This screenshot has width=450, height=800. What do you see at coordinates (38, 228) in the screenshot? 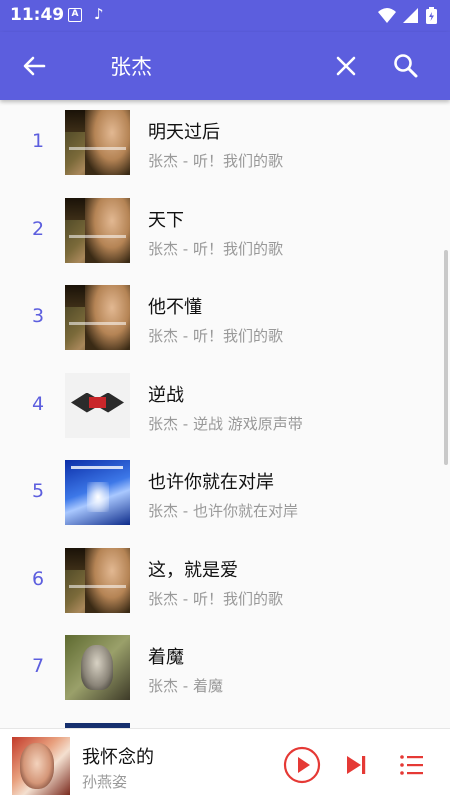
I see `song-index: 2` at bounding box center [38, 228].